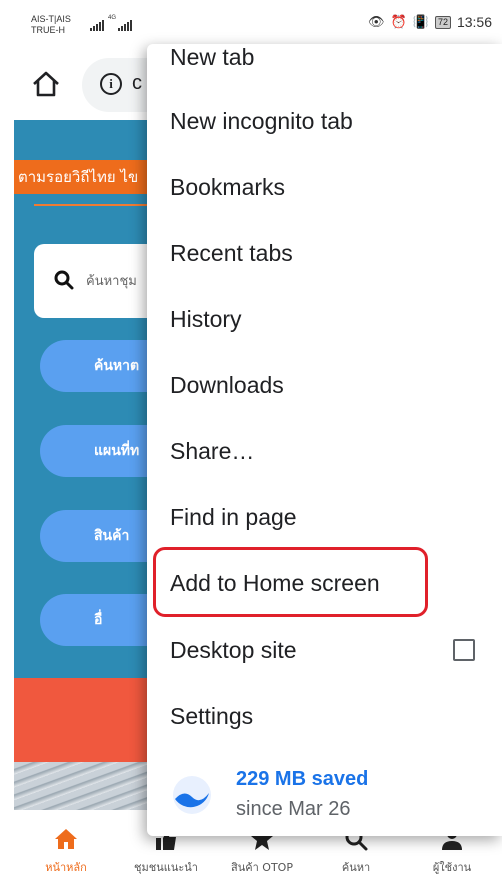 This screenshot has height=886, width=502. What do you see at coordinates (430, 22) in the screenshot?
I see `status-icons: 👁 ⏰ 📳 72 13:56` at bounding box center [430, 22].